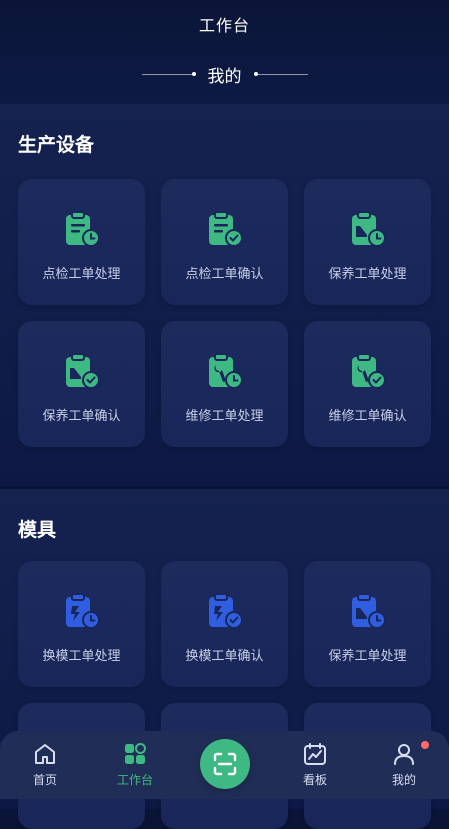 Image resolution: width=449 pixels, height=829 pixels. What do you see at coordinates (45, 767) in the screenshot?
I see `nav-home: 首页` at bounding box center [45, 767].